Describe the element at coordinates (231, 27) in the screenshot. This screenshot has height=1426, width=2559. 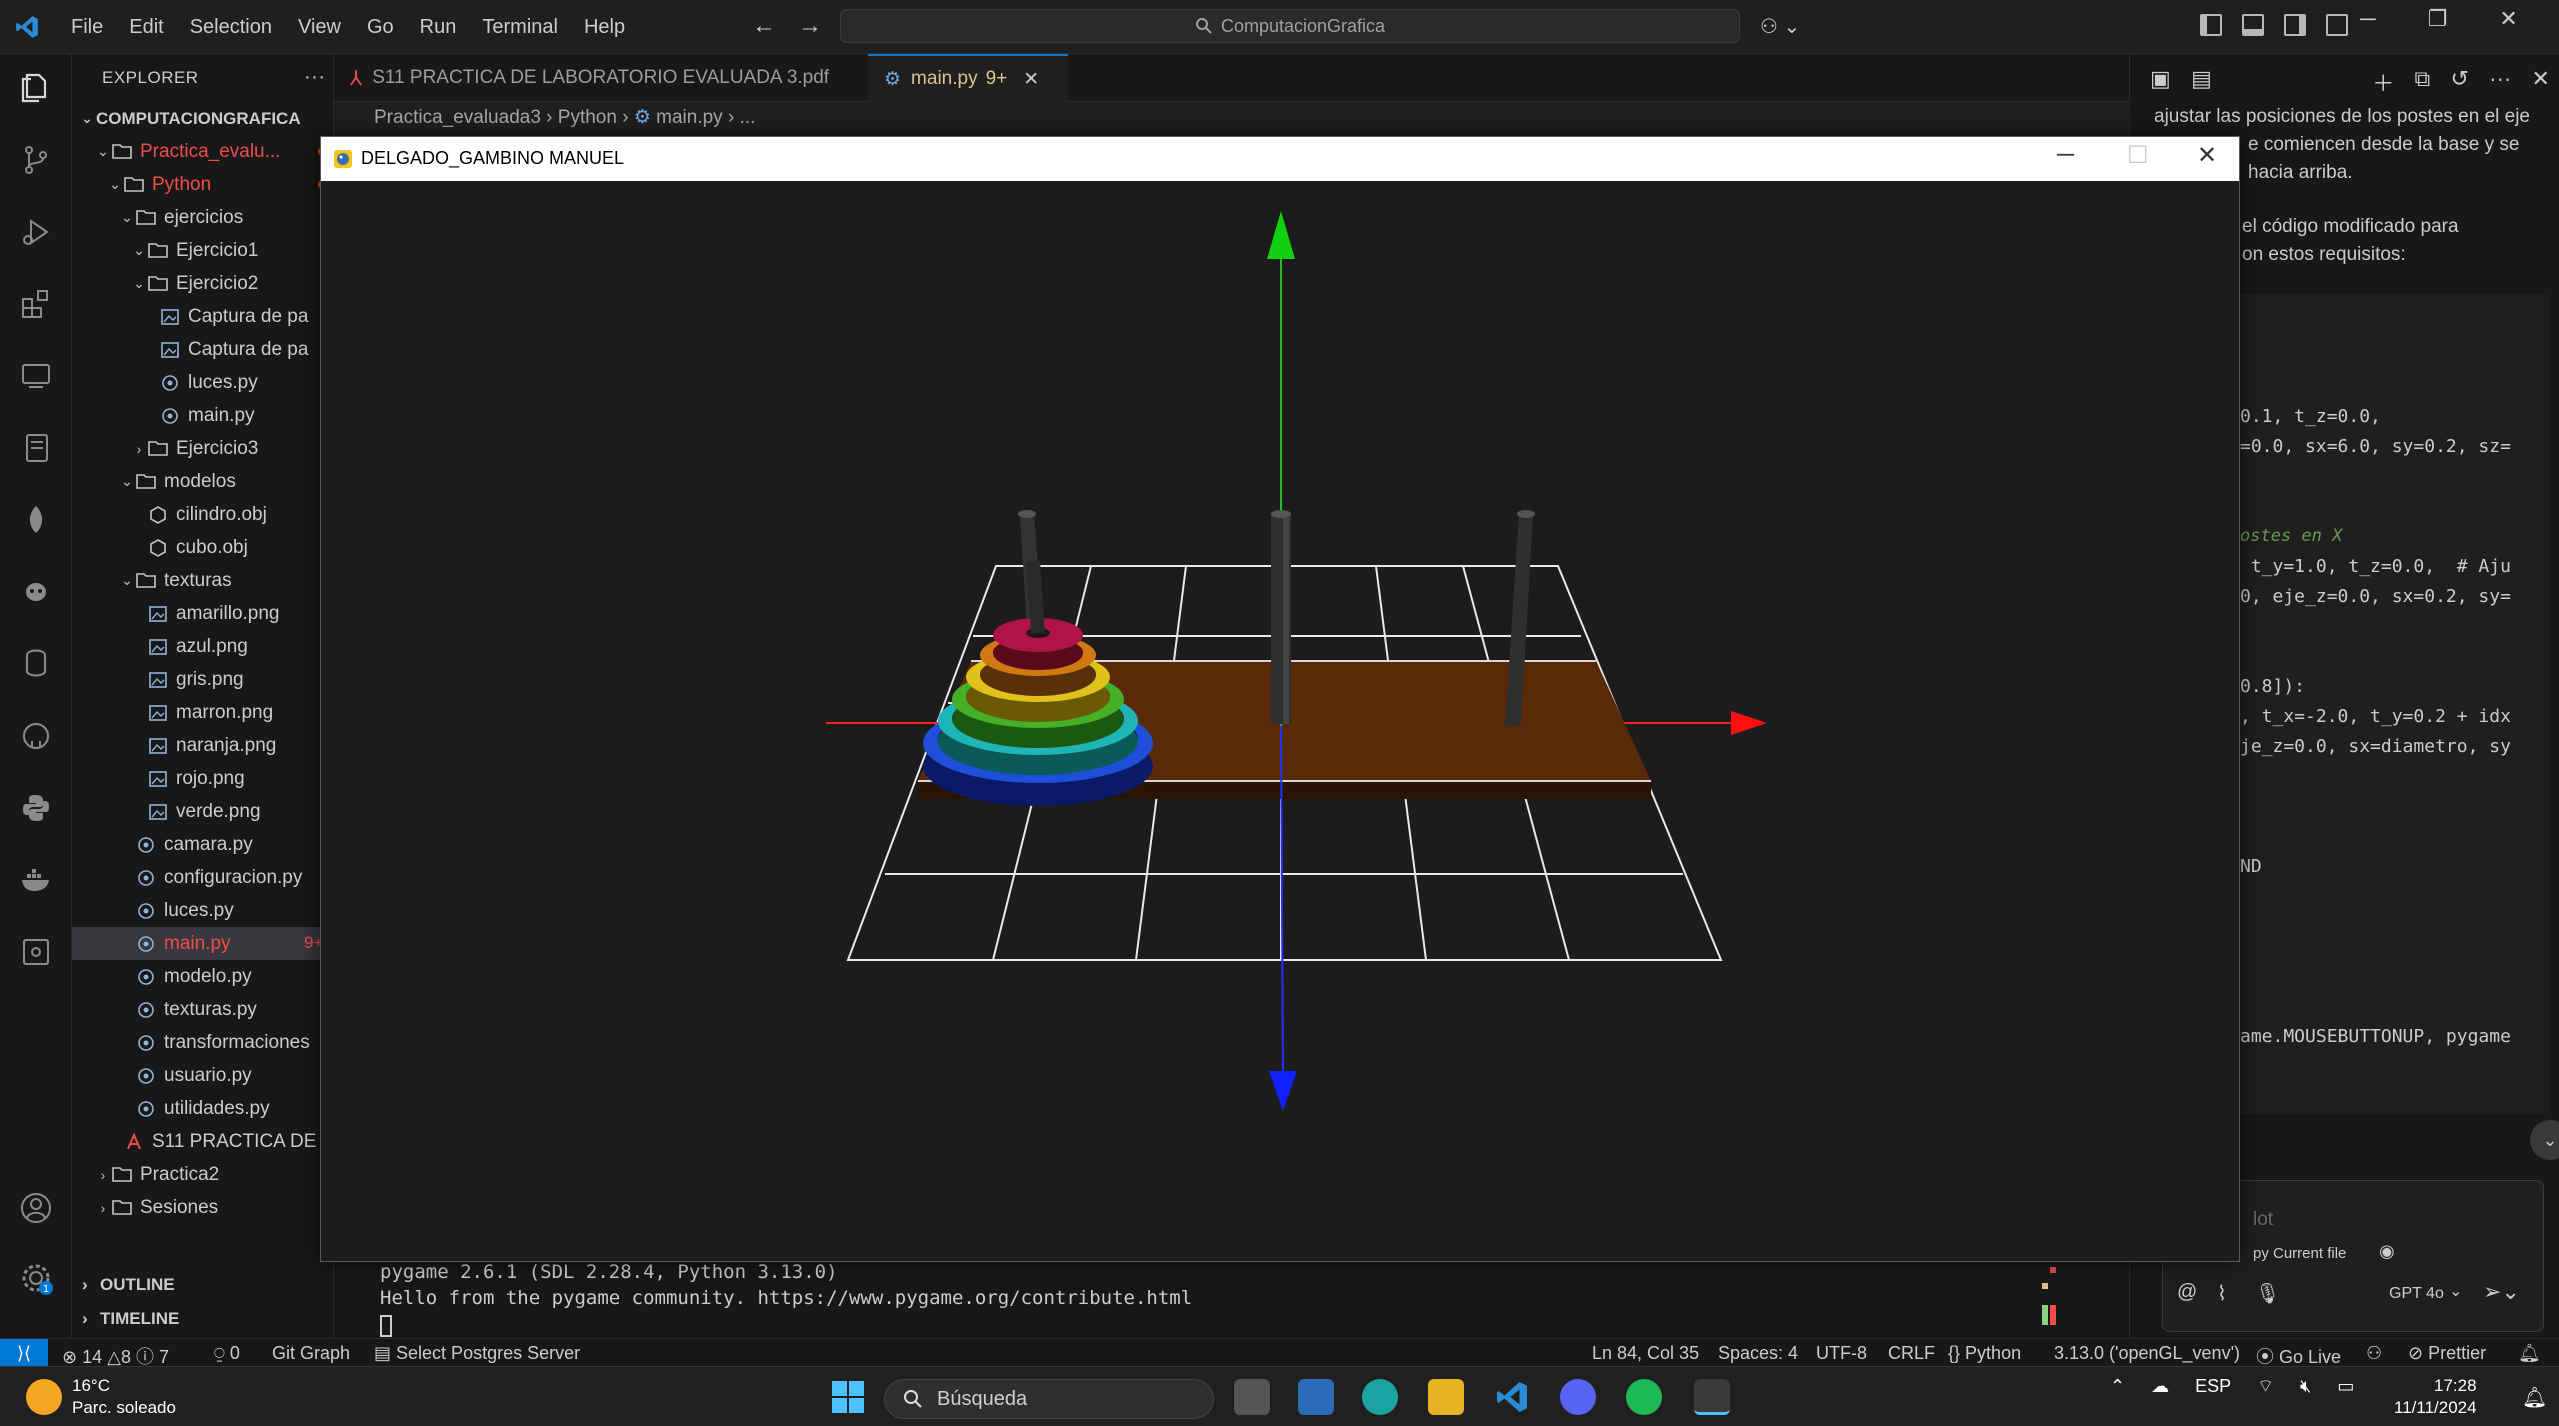
I see `menu-selection: Selection` at that location.